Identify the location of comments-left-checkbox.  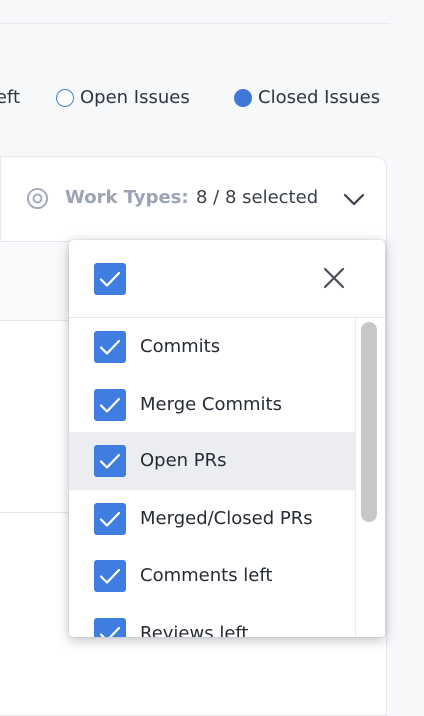
(110, 576).